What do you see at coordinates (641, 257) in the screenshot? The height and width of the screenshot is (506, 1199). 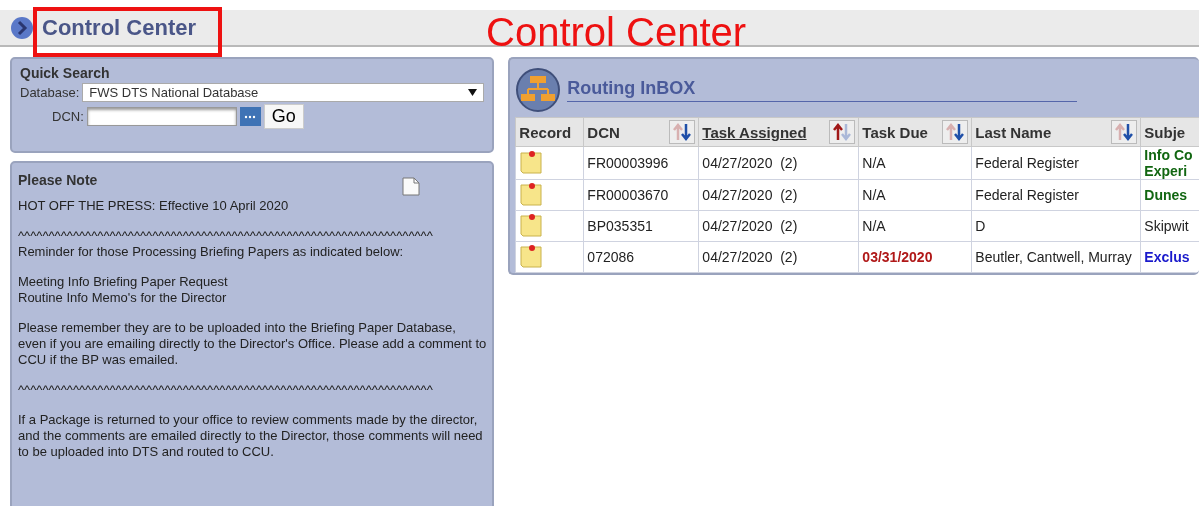 I see `table-cell: 072086` at bounding box center [641, 257].